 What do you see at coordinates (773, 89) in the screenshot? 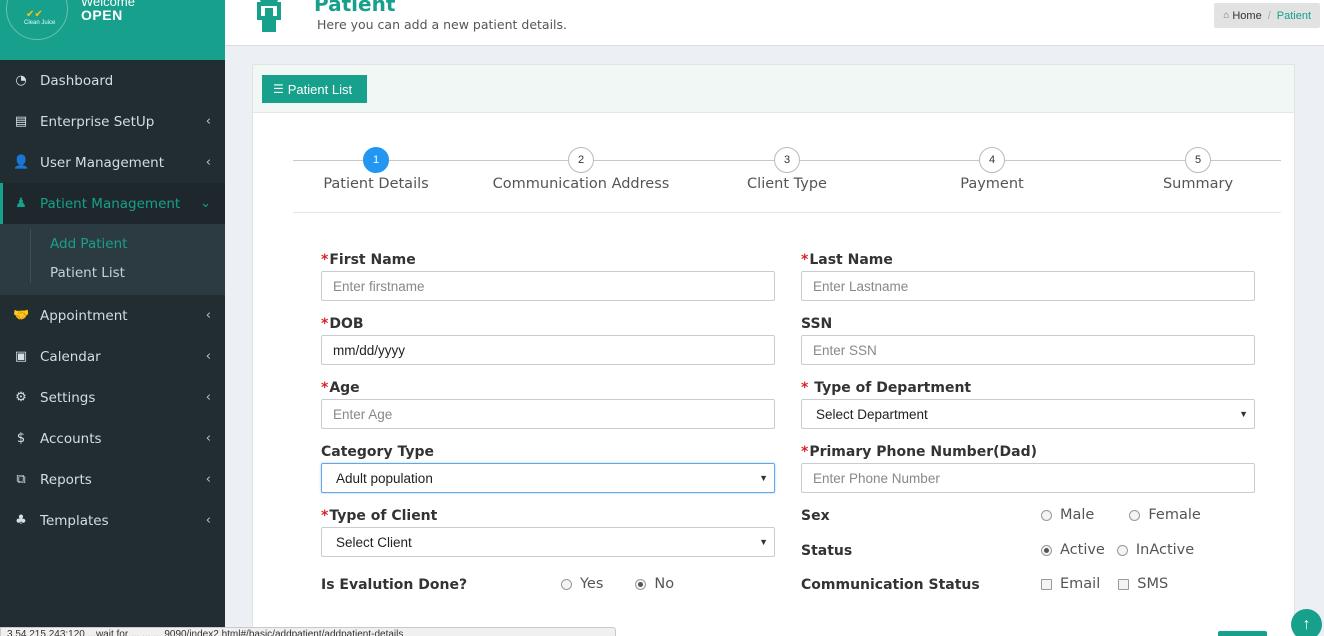
I see `box-header: ☰ Patient List` at bounding box center [773, 89].